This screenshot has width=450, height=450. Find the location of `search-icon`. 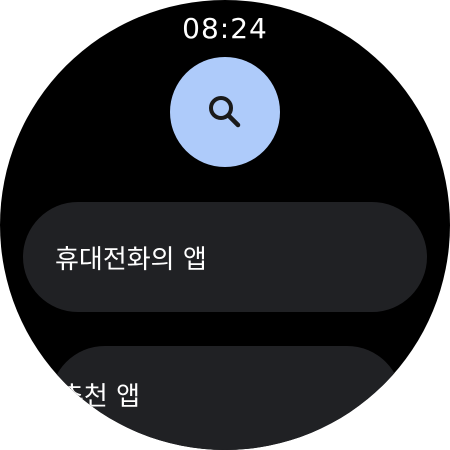

search-icon is located at coordinates (225, 112).